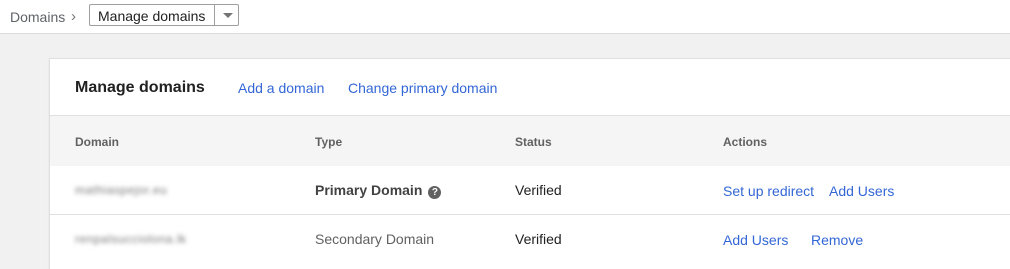 The width and height of the screenshot is (1010, 269). What do you see at coordinates (837, 240) in the screenshot?
I see `remove-domain-link: Remove` at bounding box center [837, 240].